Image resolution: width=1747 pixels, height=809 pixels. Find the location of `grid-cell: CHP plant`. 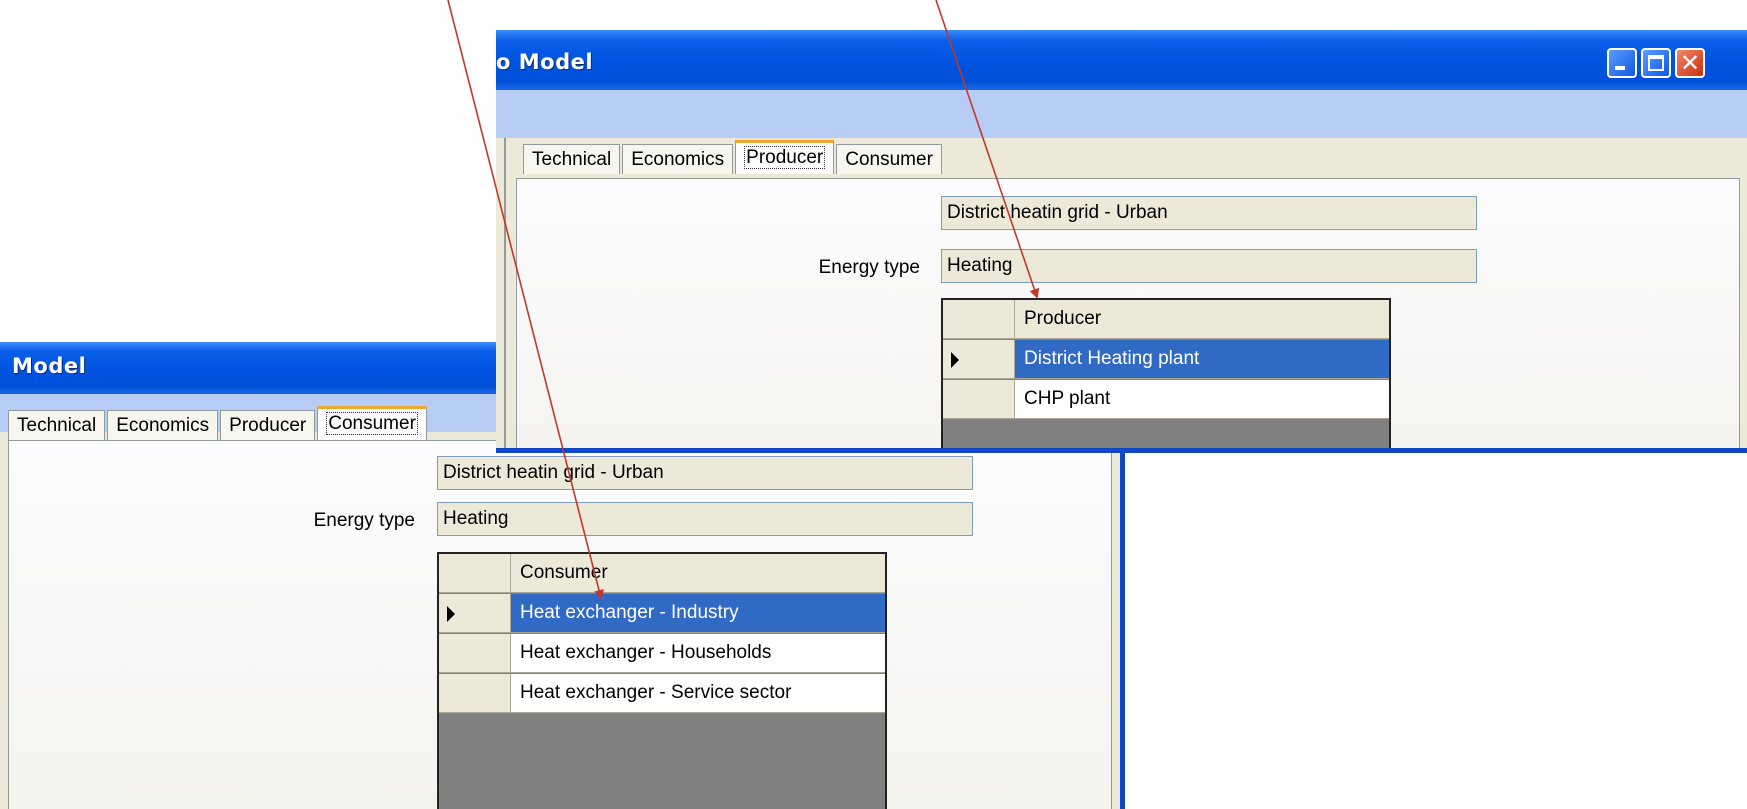

grid-cell: CHP plant is located at coordinates (1202, 399).